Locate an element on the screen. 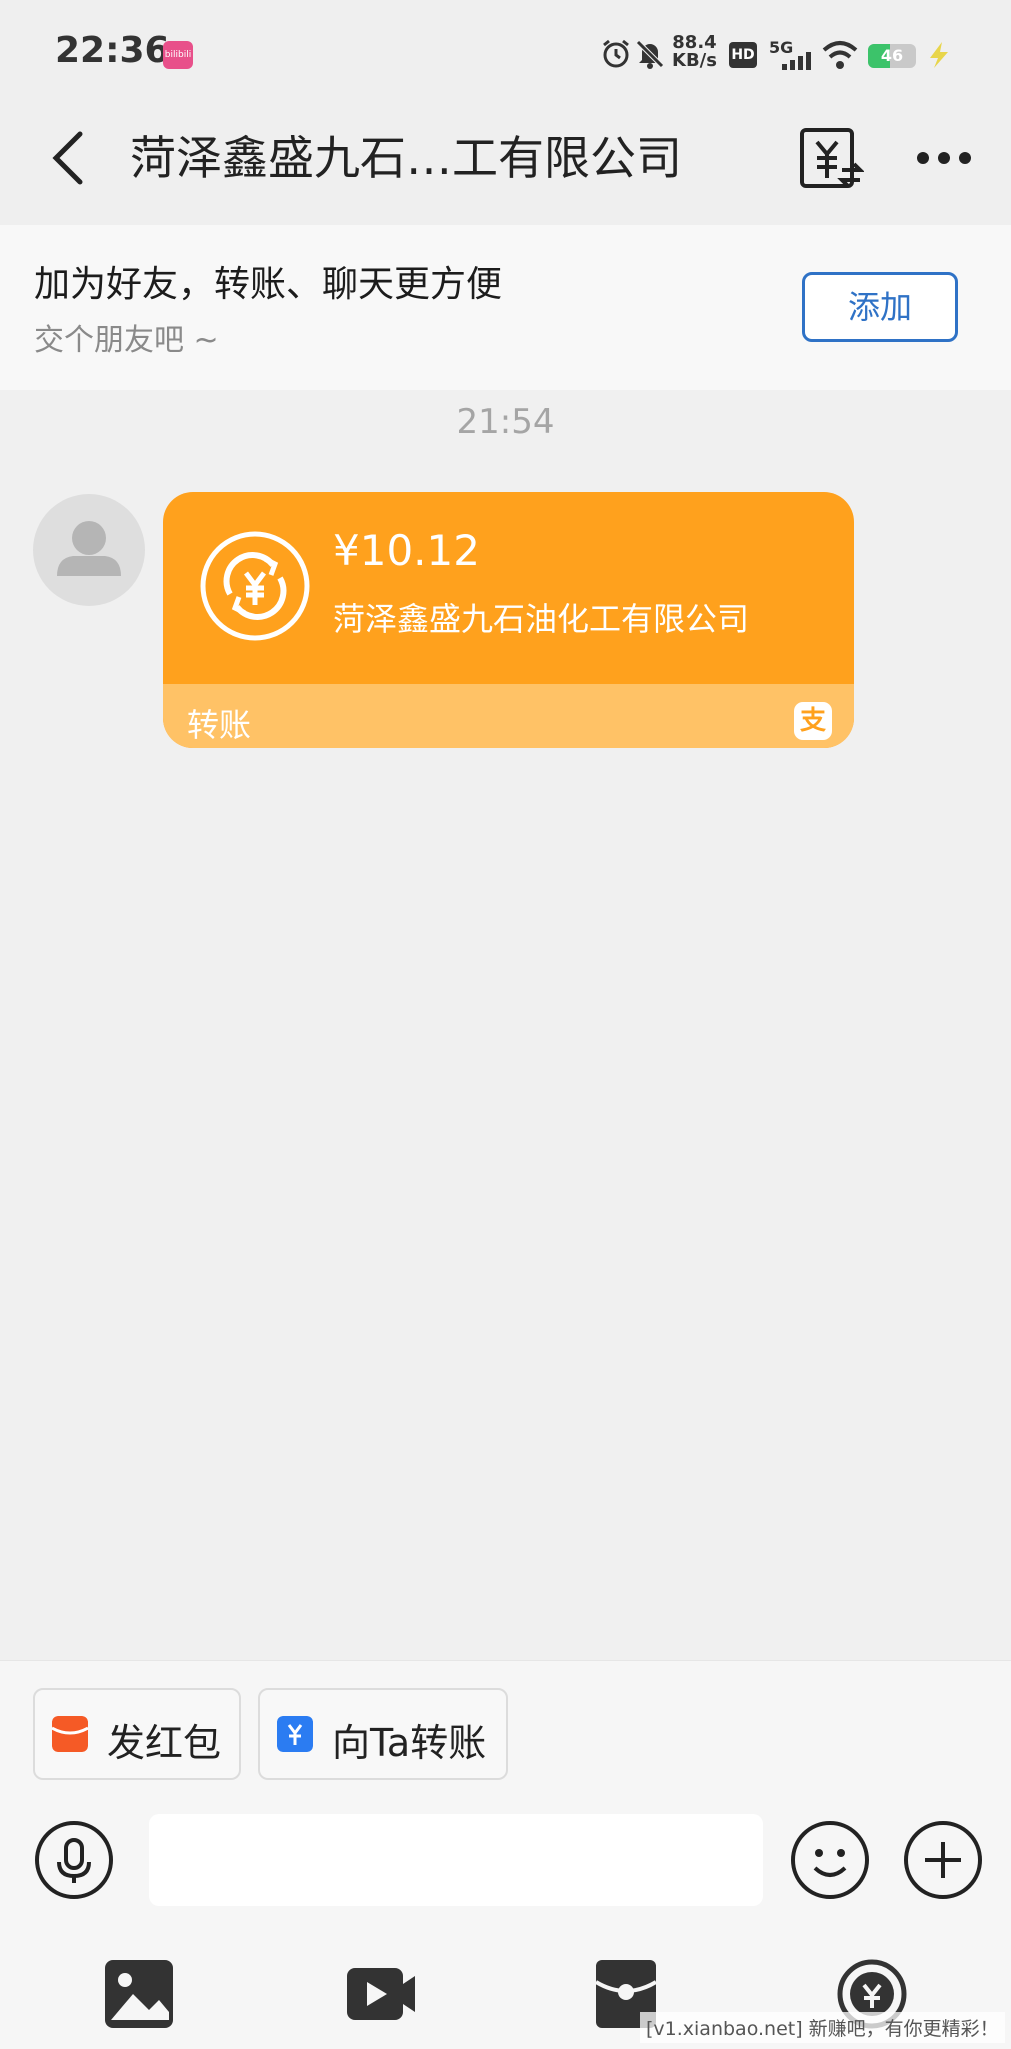 The height and width of the screenshot is (2049, 1011). hd-badge: HD is located at coordinates (743, 55).